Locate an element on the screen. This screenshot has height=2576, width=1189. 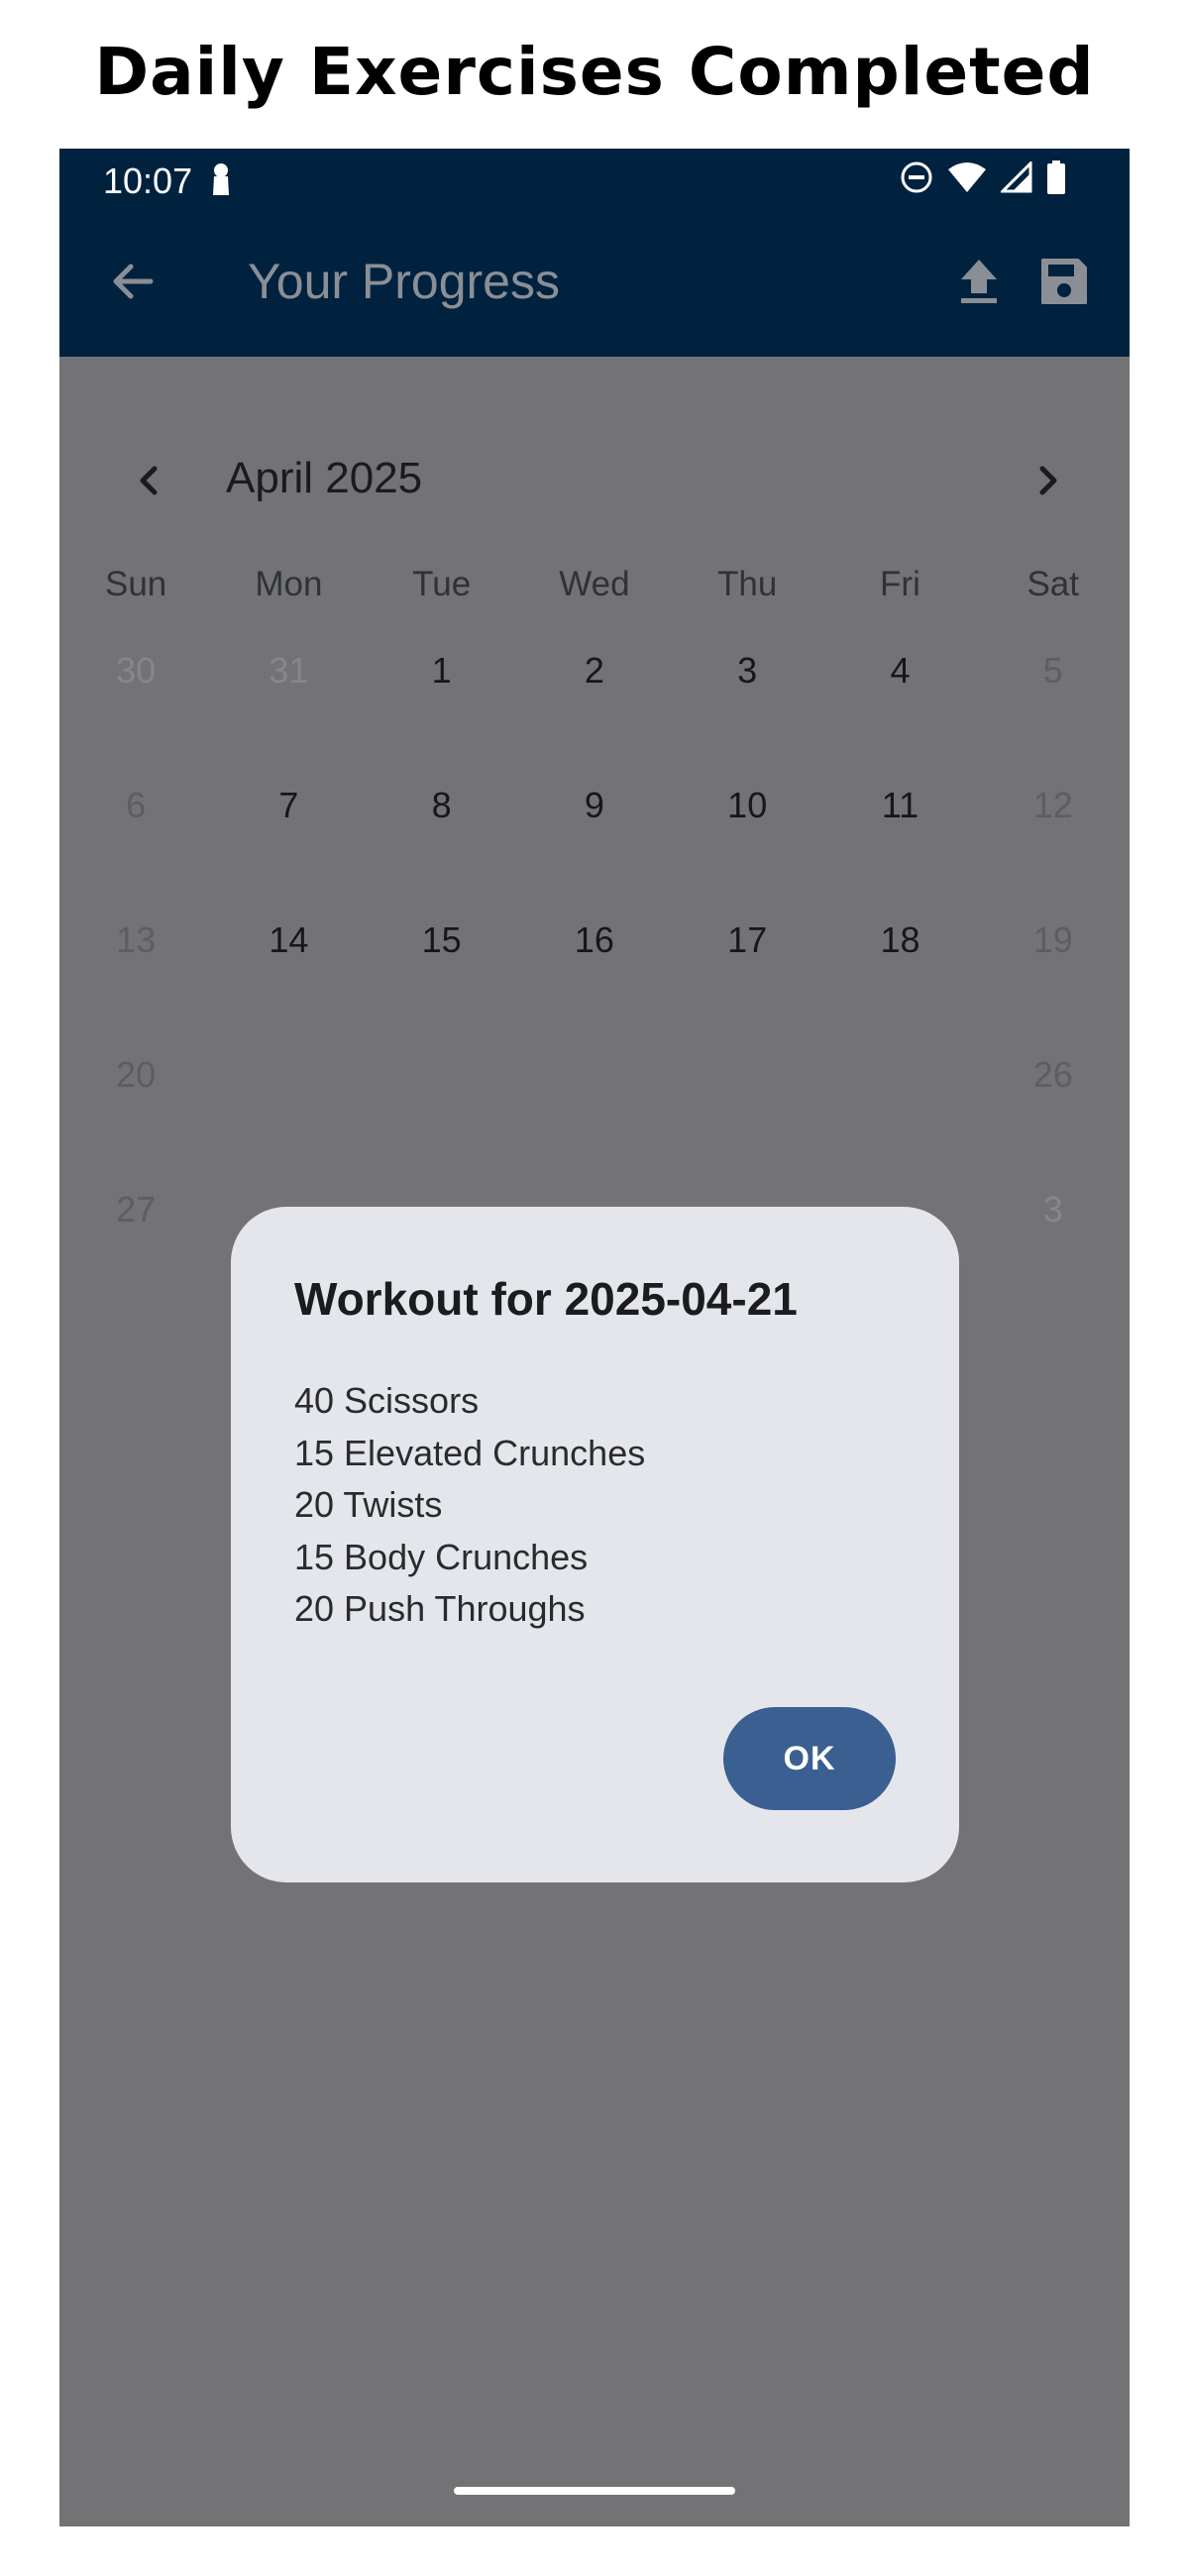
exercise-item: 40 Scissors is located at coordinates (387, 1400).